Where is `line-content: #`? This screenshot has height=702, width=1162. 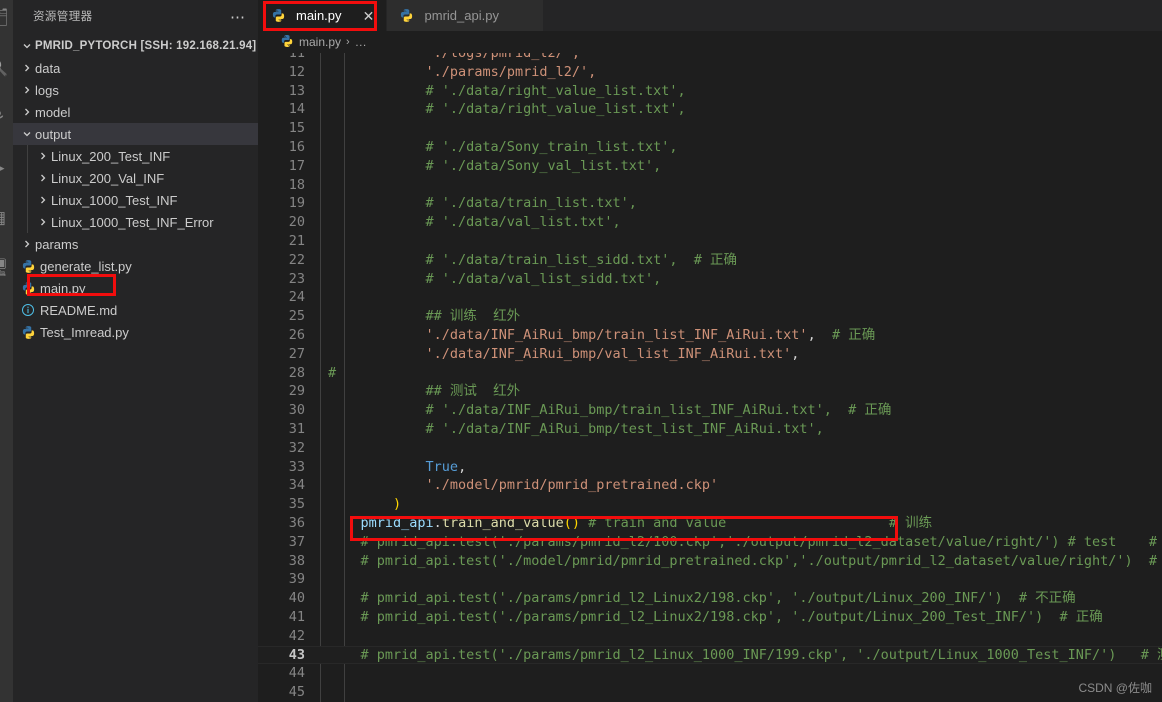
line-content: # is located at coordinates (332, 372).